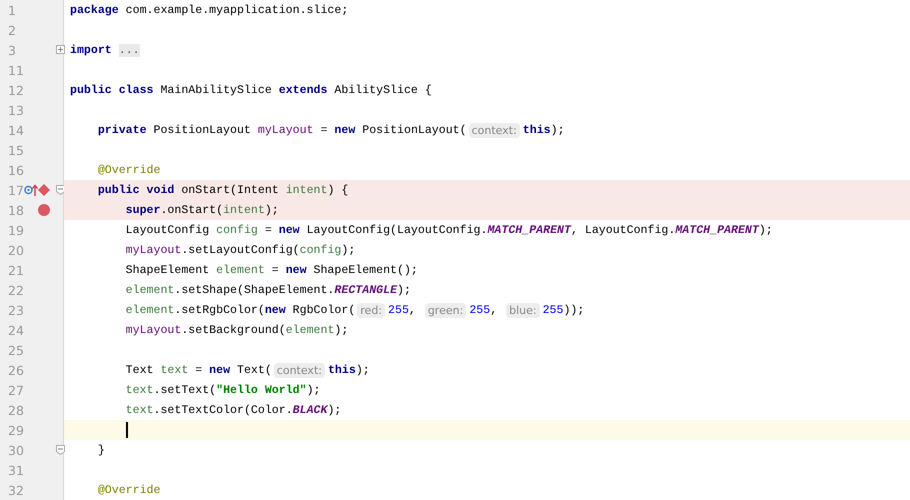 The width and height of the screenshot is (910, 500). I want to click on code-text: text.setText("Hello World");, so click(222, 390).